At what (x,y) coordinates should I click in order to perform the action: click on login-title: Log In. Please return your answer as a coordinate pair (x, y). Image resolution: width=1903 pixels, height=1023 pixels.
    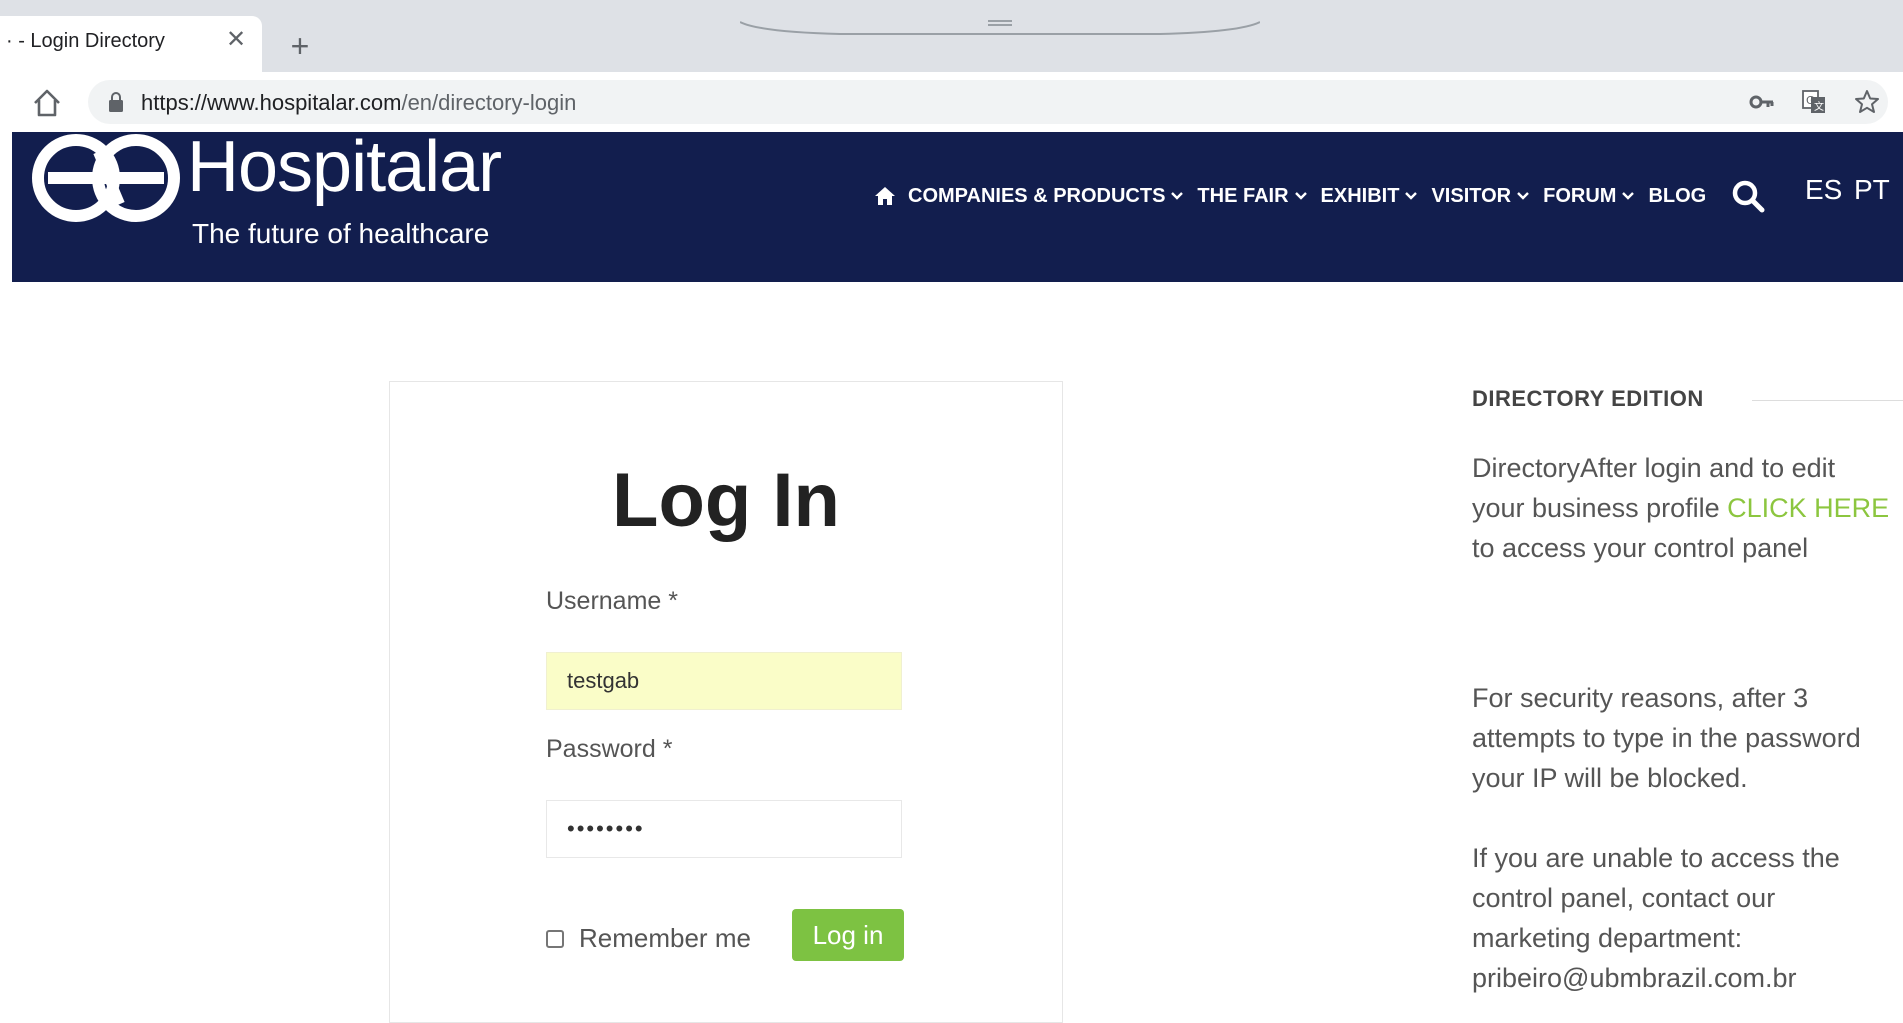
    Looking at the image, I should click on (726, 500).